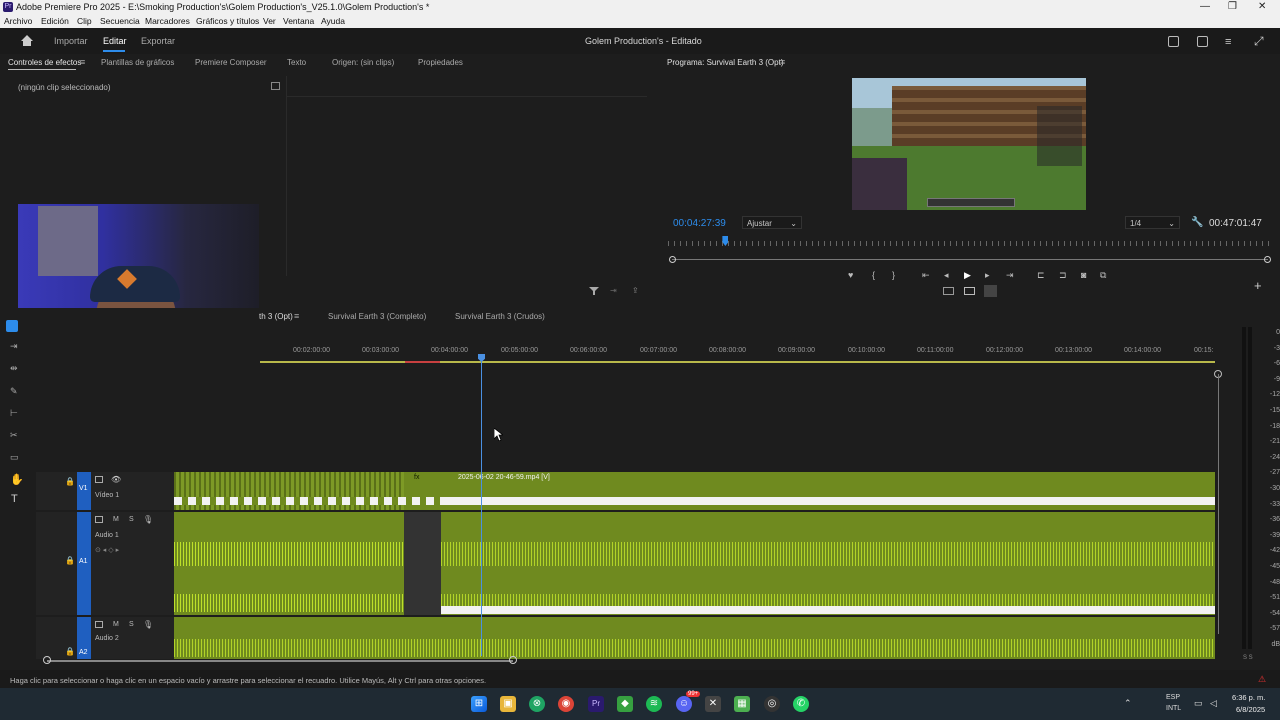  I want to click on panel-menu-icon: ≡, so click(82, 62).